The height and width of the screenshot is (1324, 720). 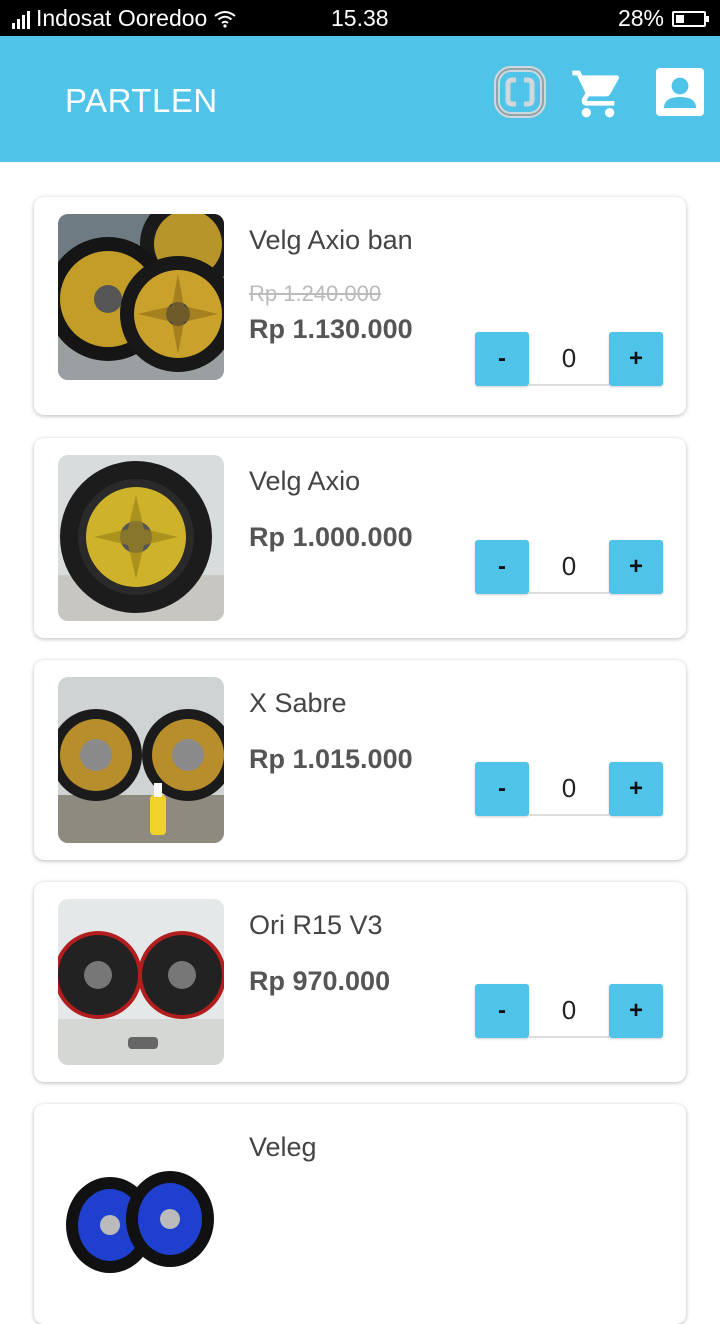 I want to click on cart-icon, so click(x=598, y=94).